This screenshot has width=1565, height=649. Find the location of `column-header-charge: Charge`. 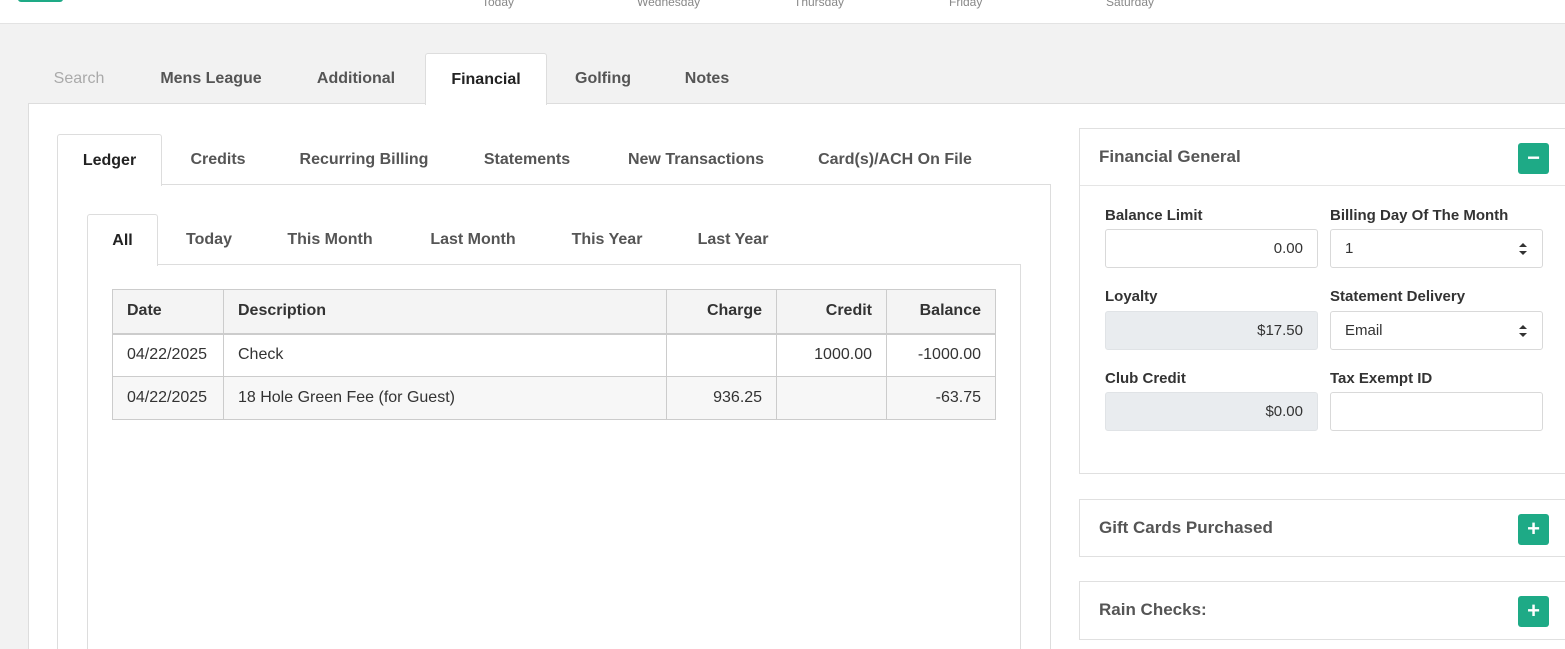

column-header-charge: Charge is located at coordinates (722, 312).